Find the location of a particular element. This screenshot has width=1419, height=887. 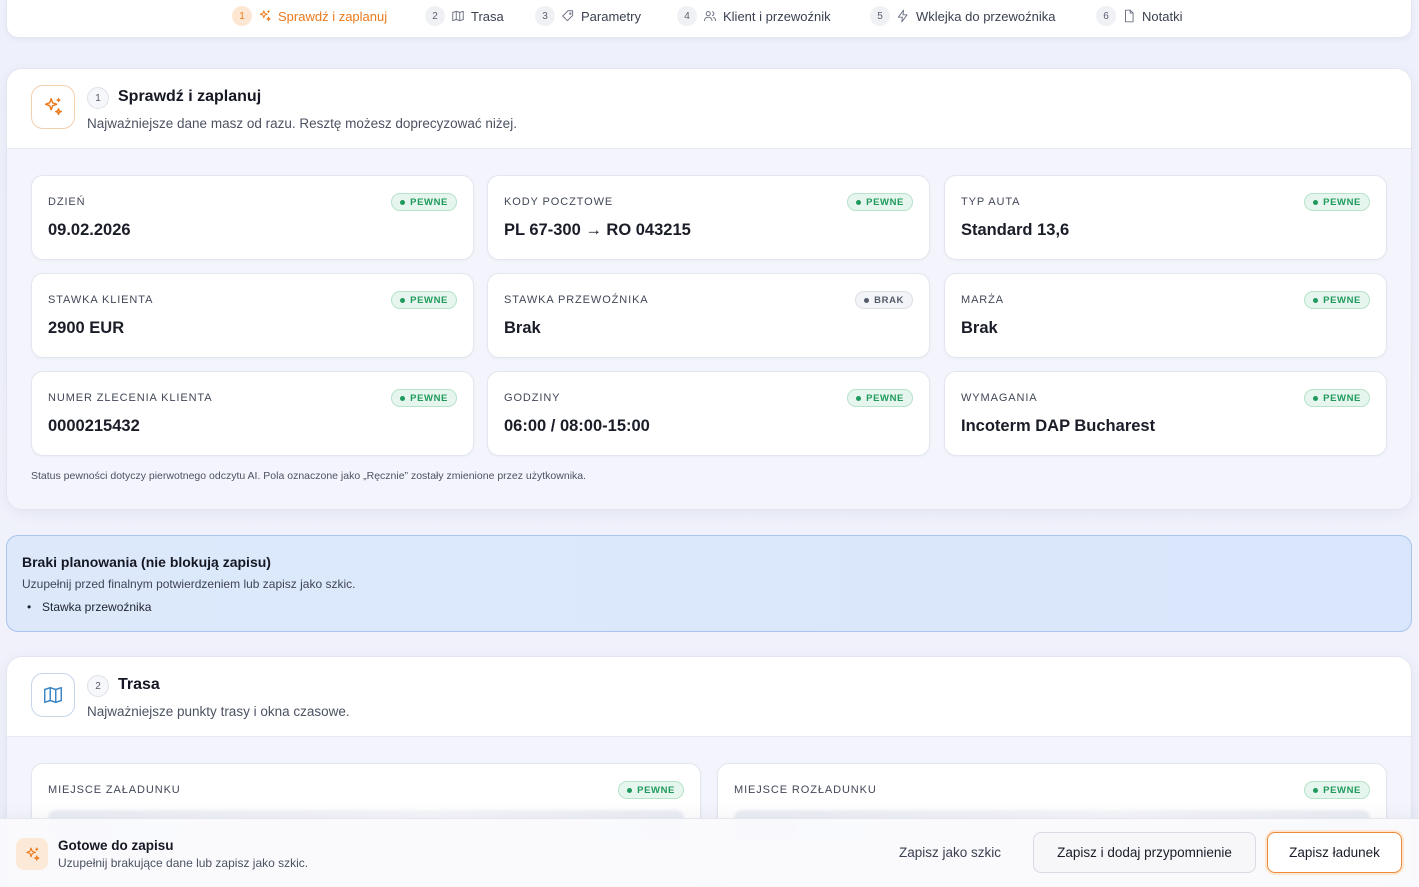

tag-icon is located at coordinates (568, 16).